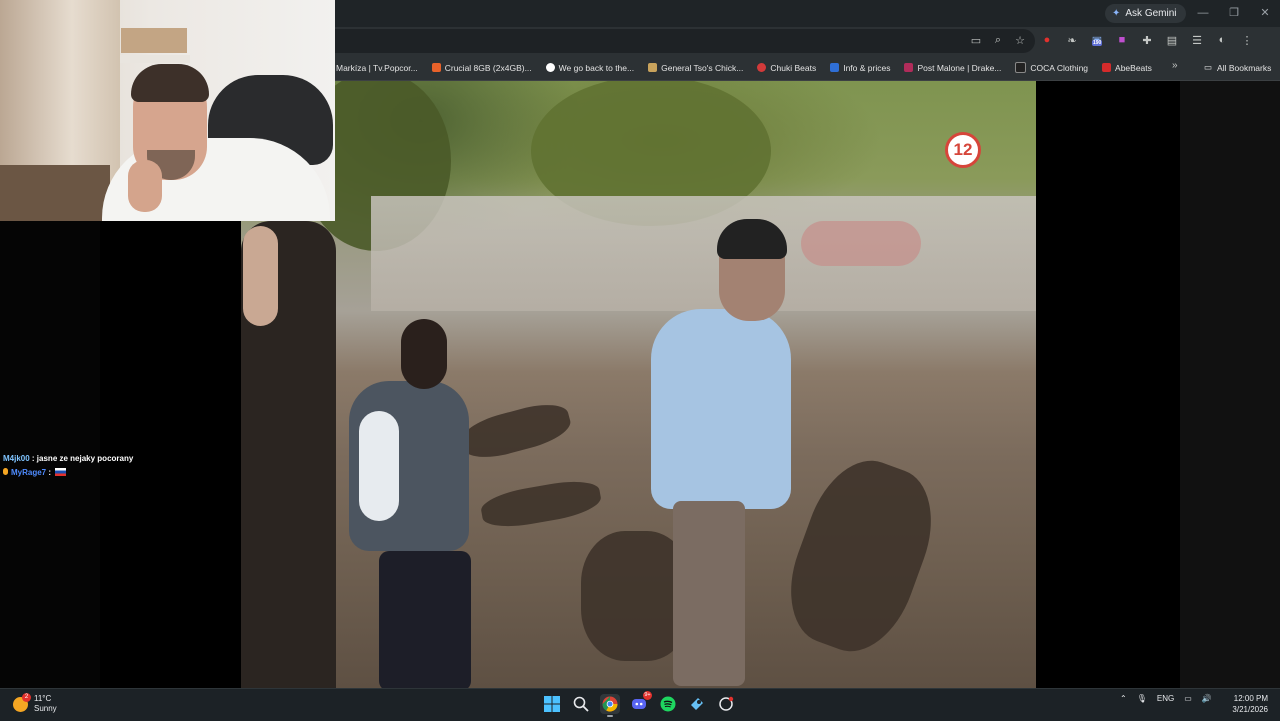 Image resolution: width=1280 pixels, height=721 pixels. Describe the element at coordinates (1265, 13) in the screenshot. I see `close-button: ✕` at that location.